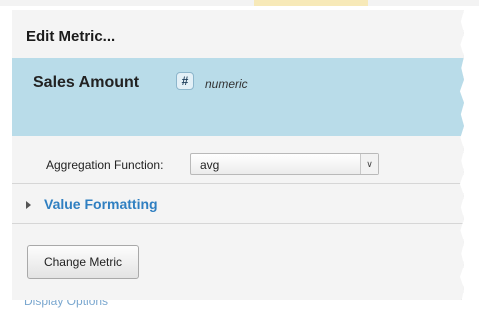 This screenshot has height=322, width=479. What do you see at coordinates (86, 82) in the screenshot?
I see `metric-name: Sales Amount` at bounding box center [86, 82].